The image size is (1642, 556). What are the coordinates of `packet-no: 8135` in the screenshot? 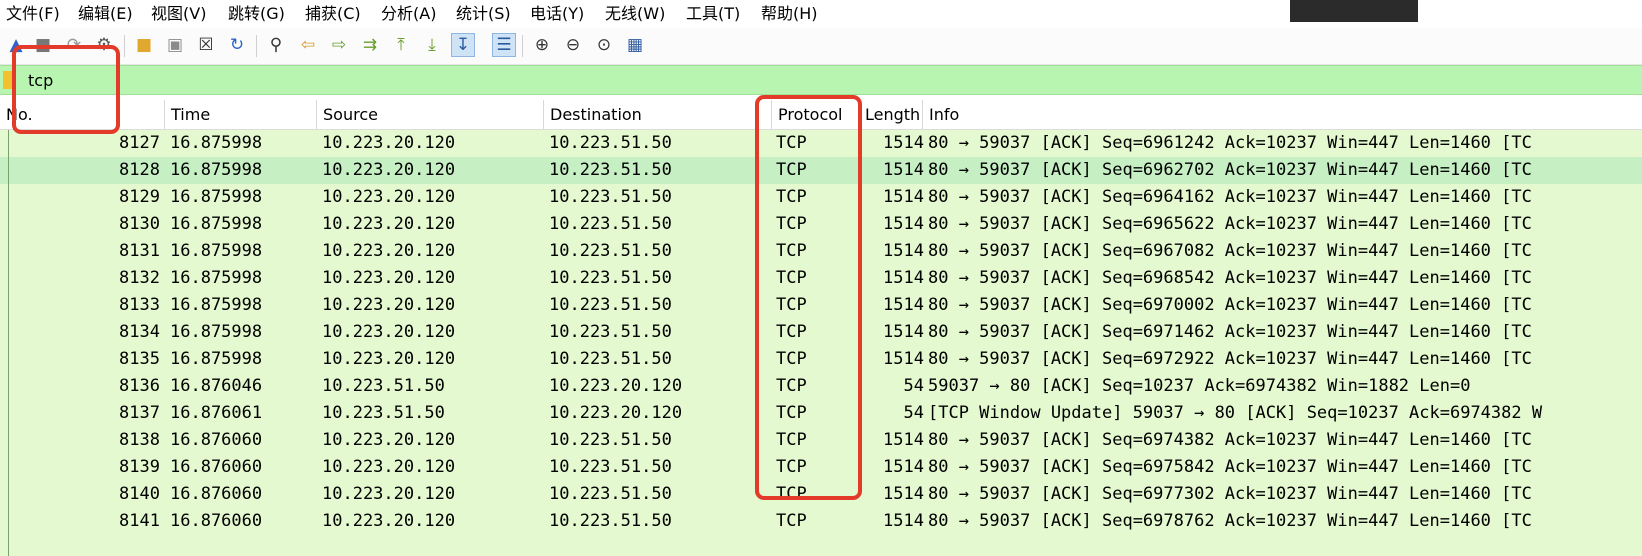 It's located at (139, 359).